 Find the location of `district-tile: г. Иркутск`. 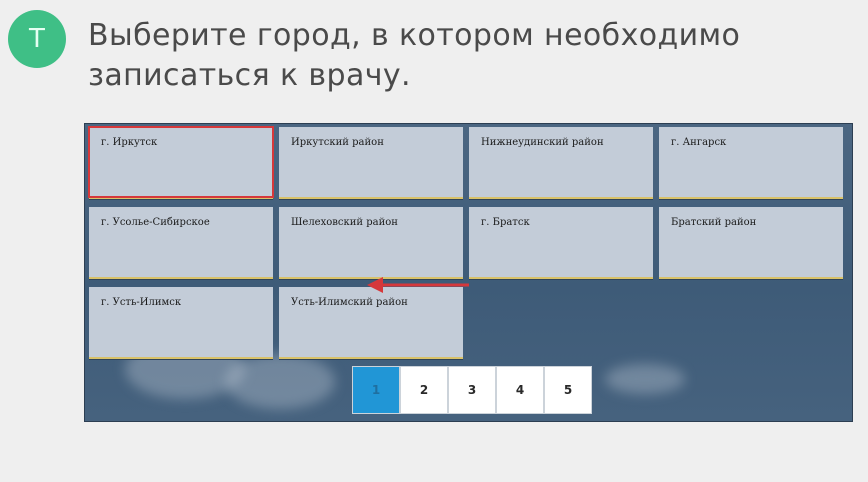

district-tile: г. Иркутск is located at coordinates (181, 162).